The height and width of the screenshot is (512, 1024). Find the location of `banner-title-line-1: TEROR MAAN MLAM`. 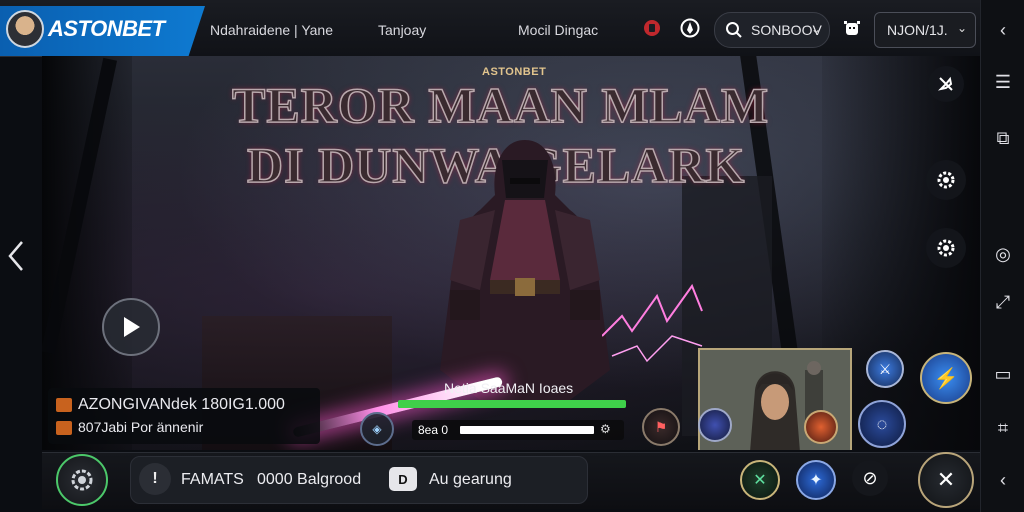

banner-title-line-1: TEROR MAAN MLAM is located at coordinates (500, 105).